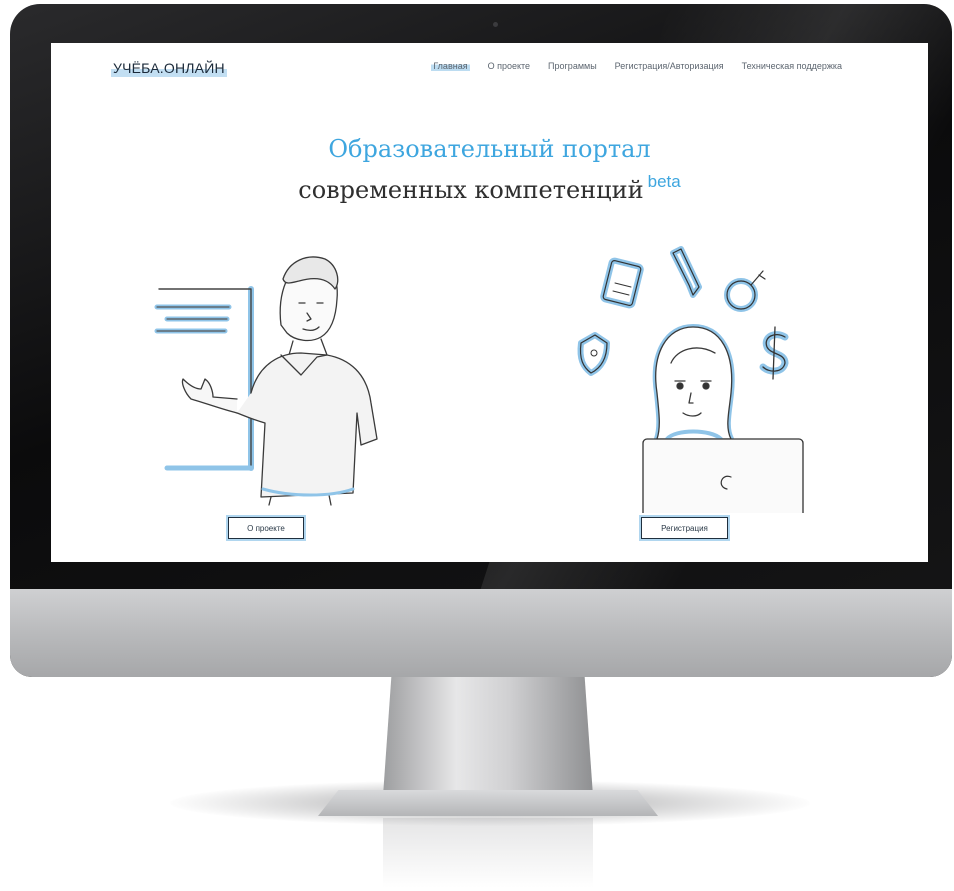 This screenshot has width=954, height=891. Describe the element at coordinates (266, 381) in the screenshot. I see `presenter-illustration` at that location.